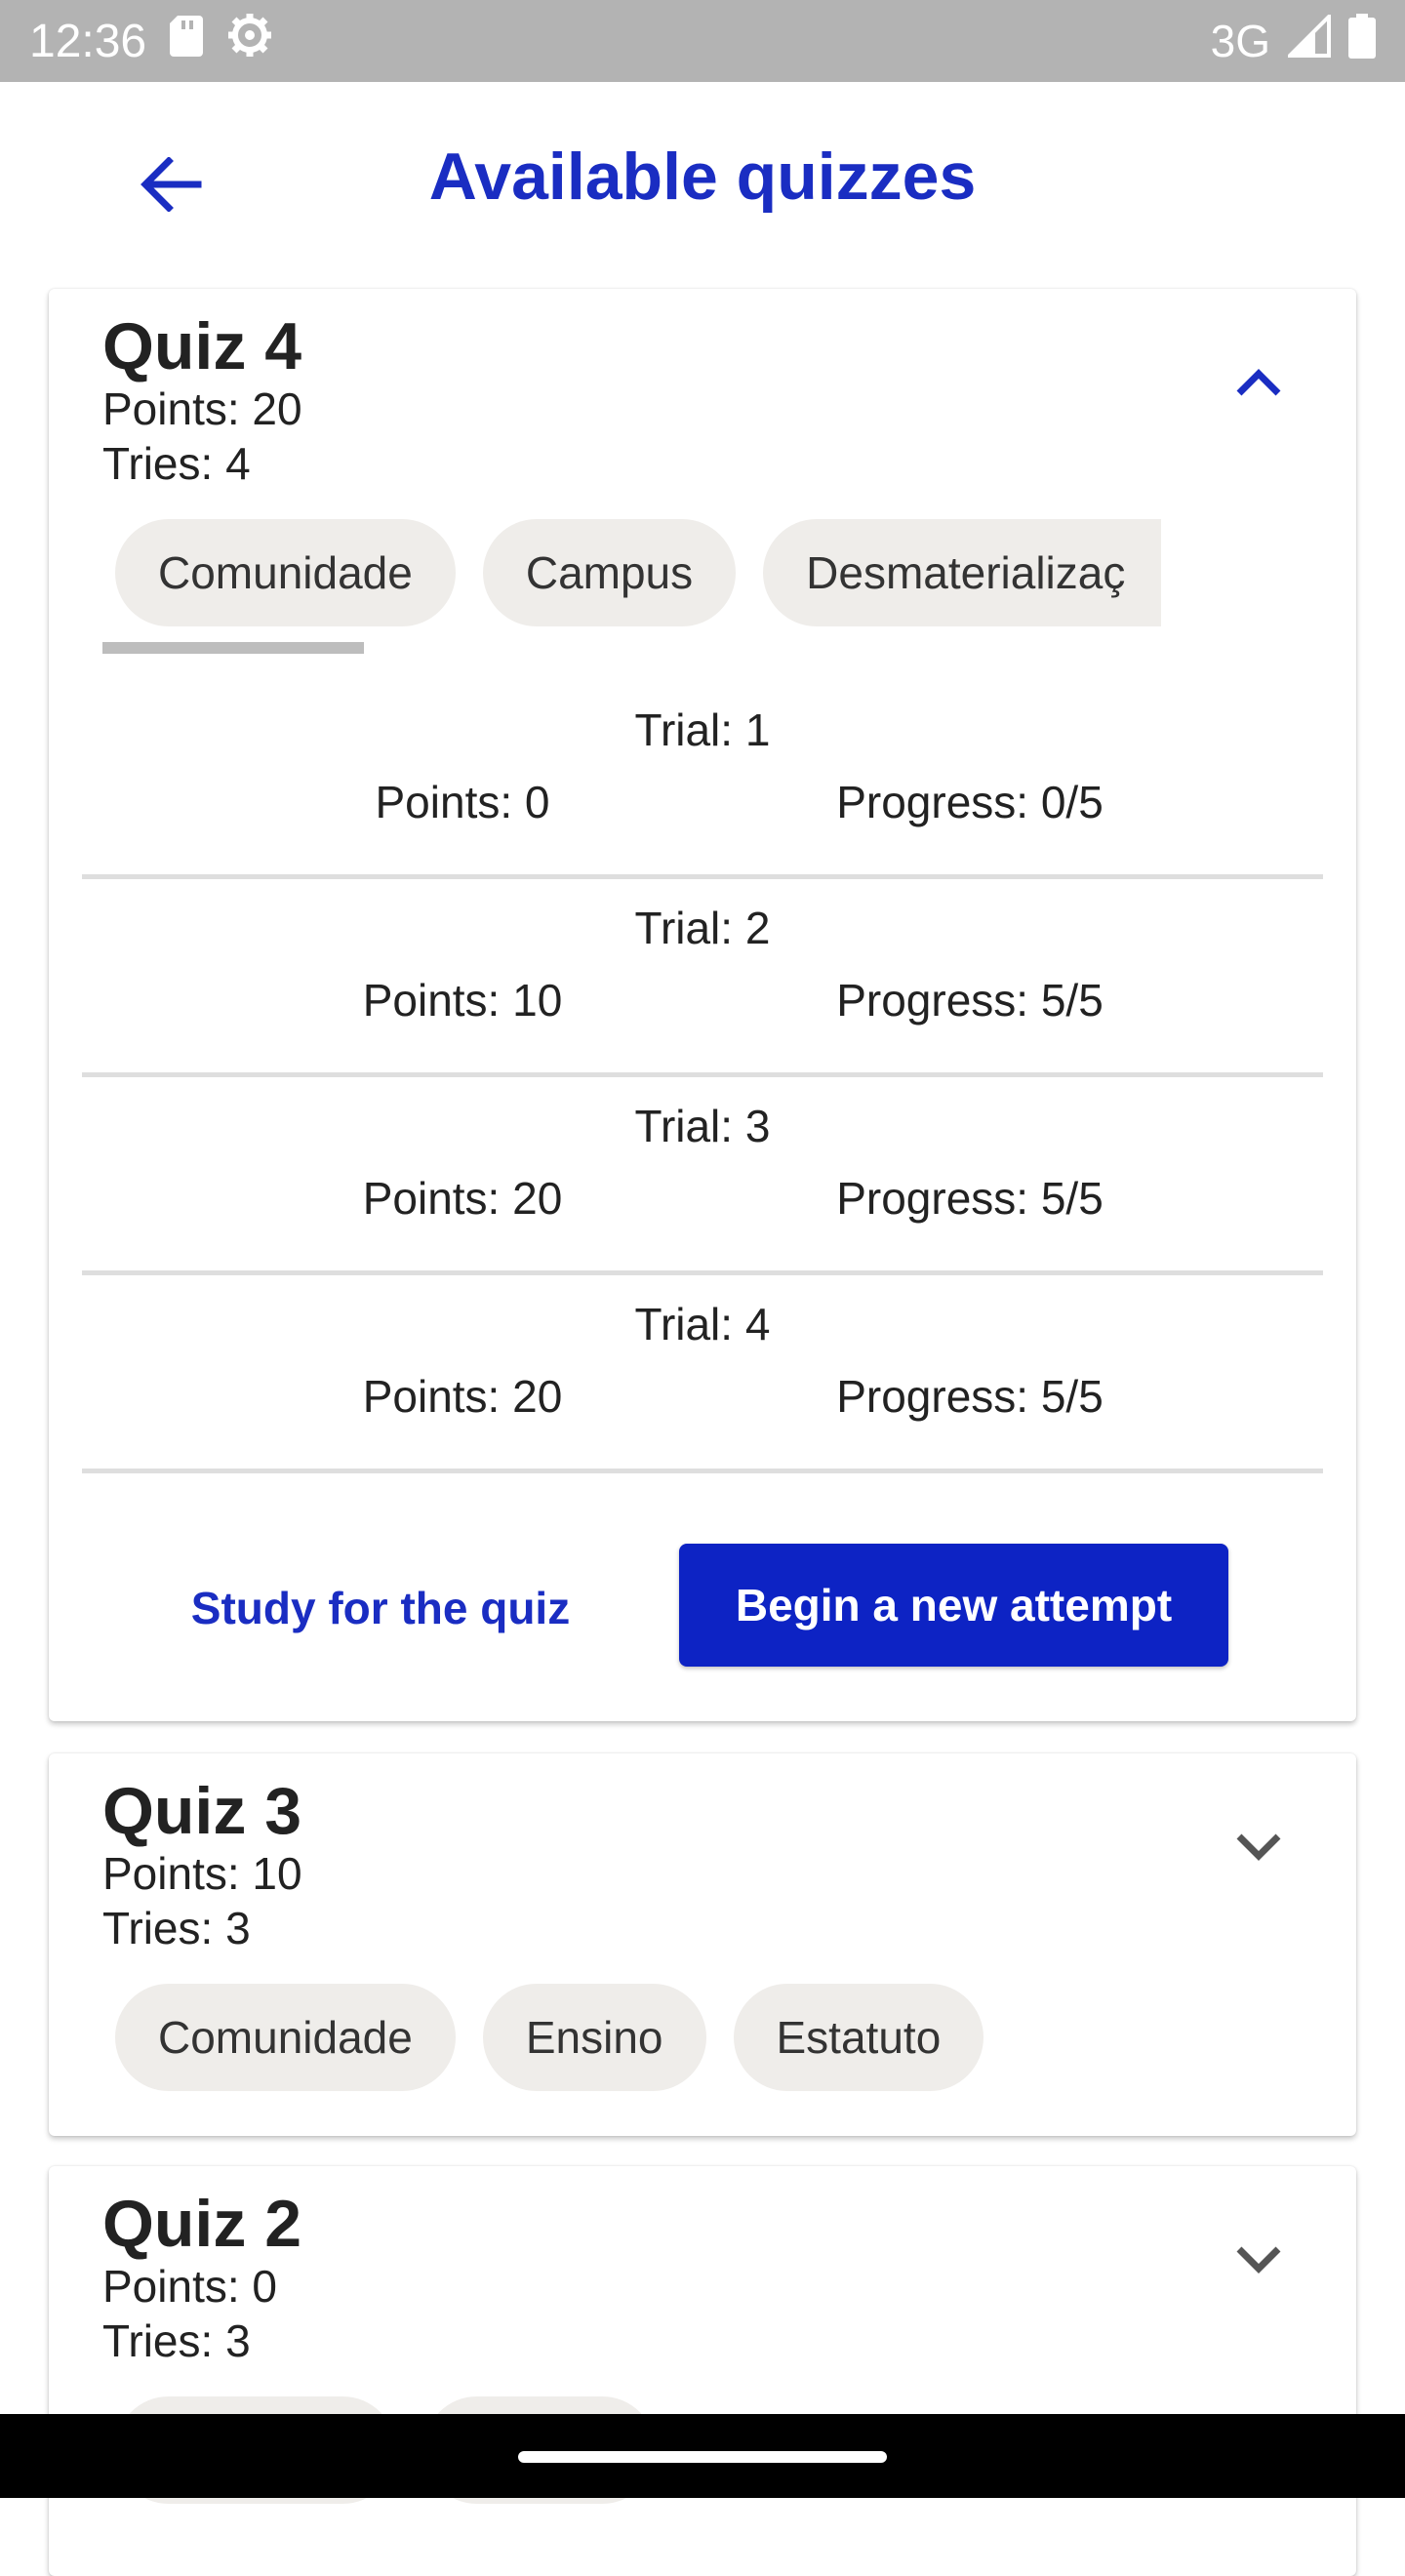 The image size is (1405, 2576). I want to click on quiz-title: Quiz 4, so click(202, 346).